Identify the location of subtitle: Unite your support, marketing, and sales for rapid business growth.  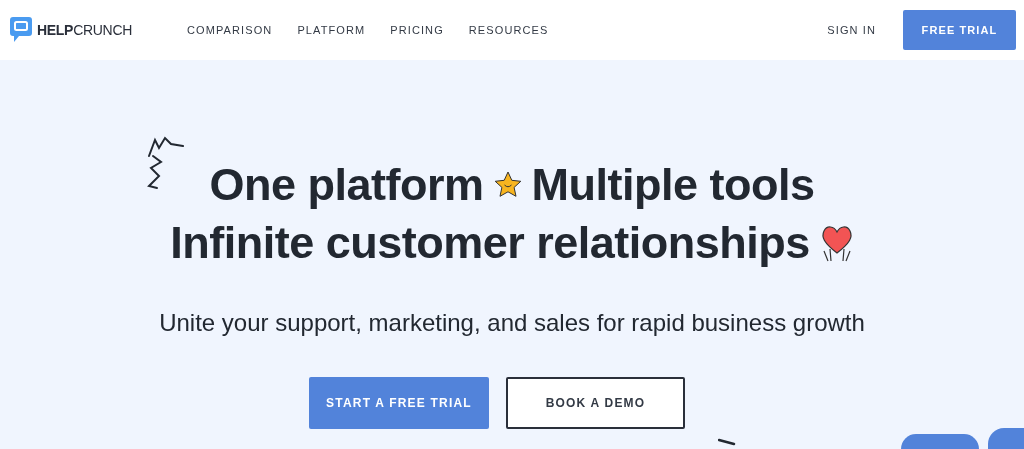
(512, 323).